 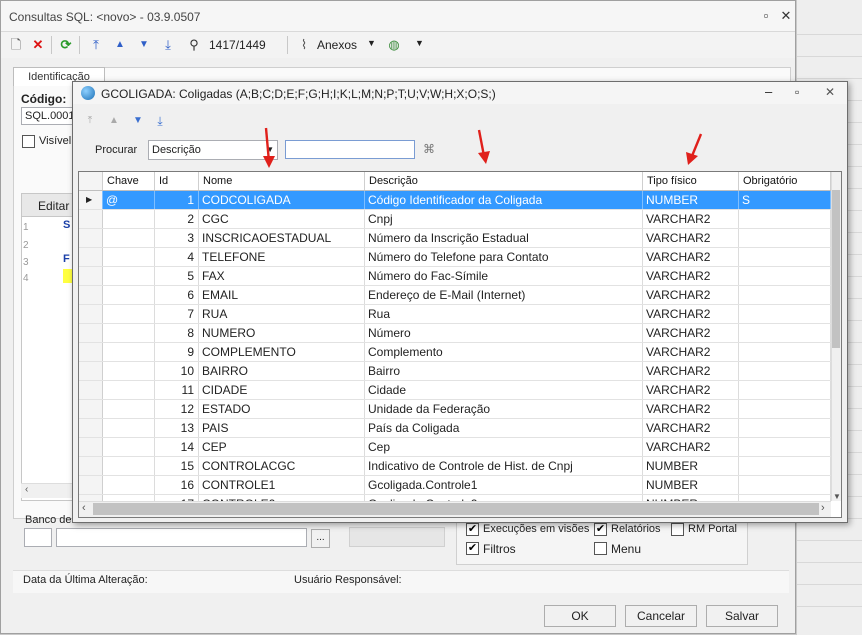 I want to click on execucoes-checkbox: ✔, so click(x=472, y=529).